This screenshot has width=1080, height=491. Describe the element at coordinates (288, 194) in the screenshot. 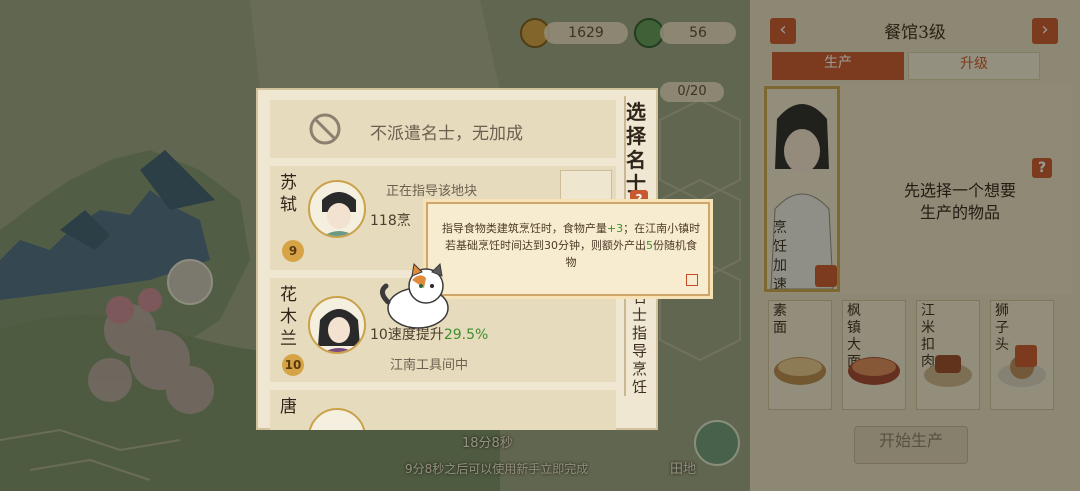

I see `hero-name: 苏轼` at that location.